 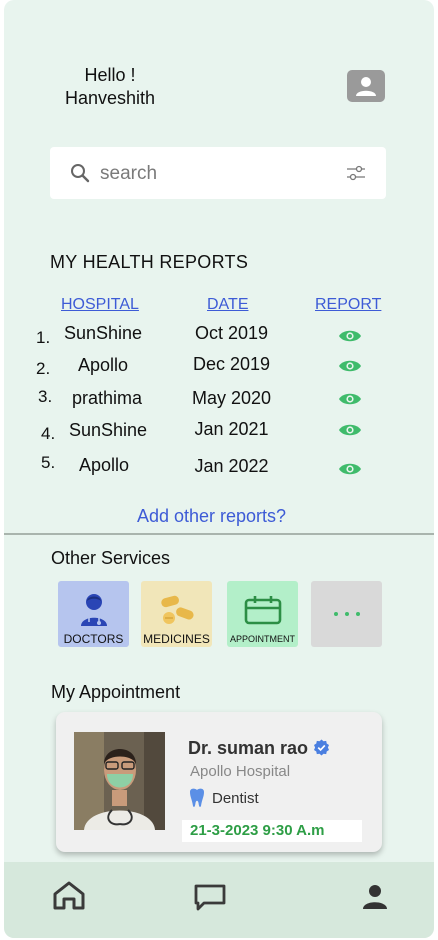 What do you see at coordinates (93, 610) in the screenshot?
I see `doctor-icon` at bounding box center [93, 610].